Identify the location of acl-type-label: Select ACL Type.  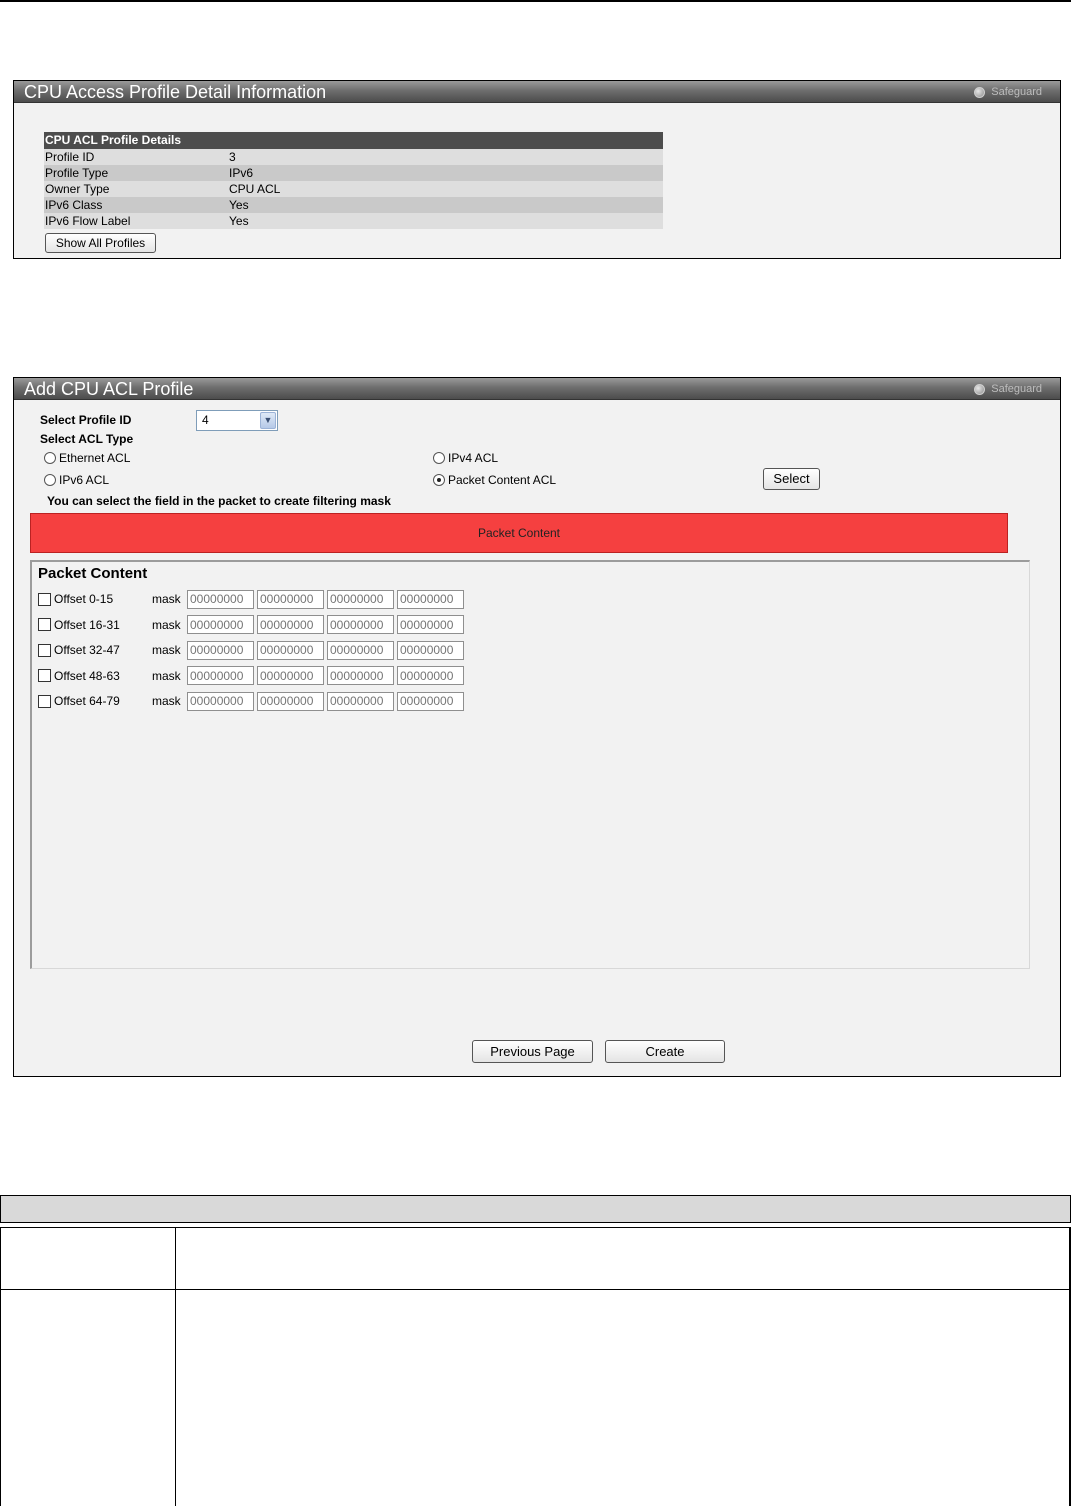
(87, 439).